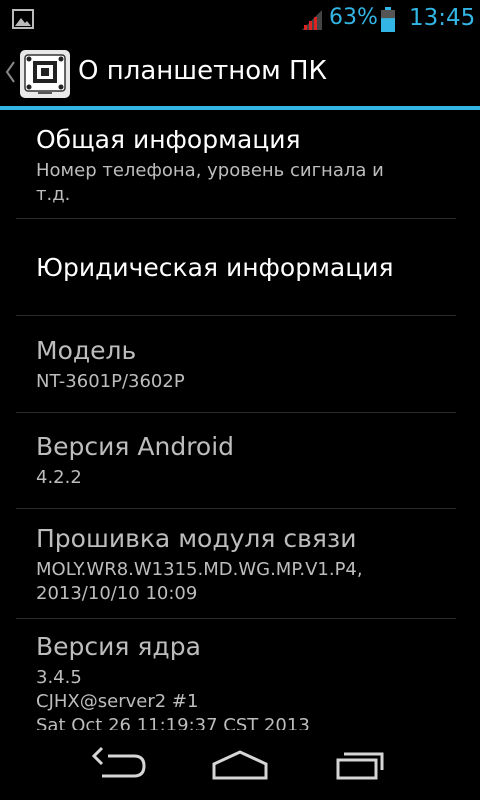 The height and width of the screenshot is (800, 480). Describe the element at coordinates (388, 19) in the screenshot. I see `battery-icon` at that location.